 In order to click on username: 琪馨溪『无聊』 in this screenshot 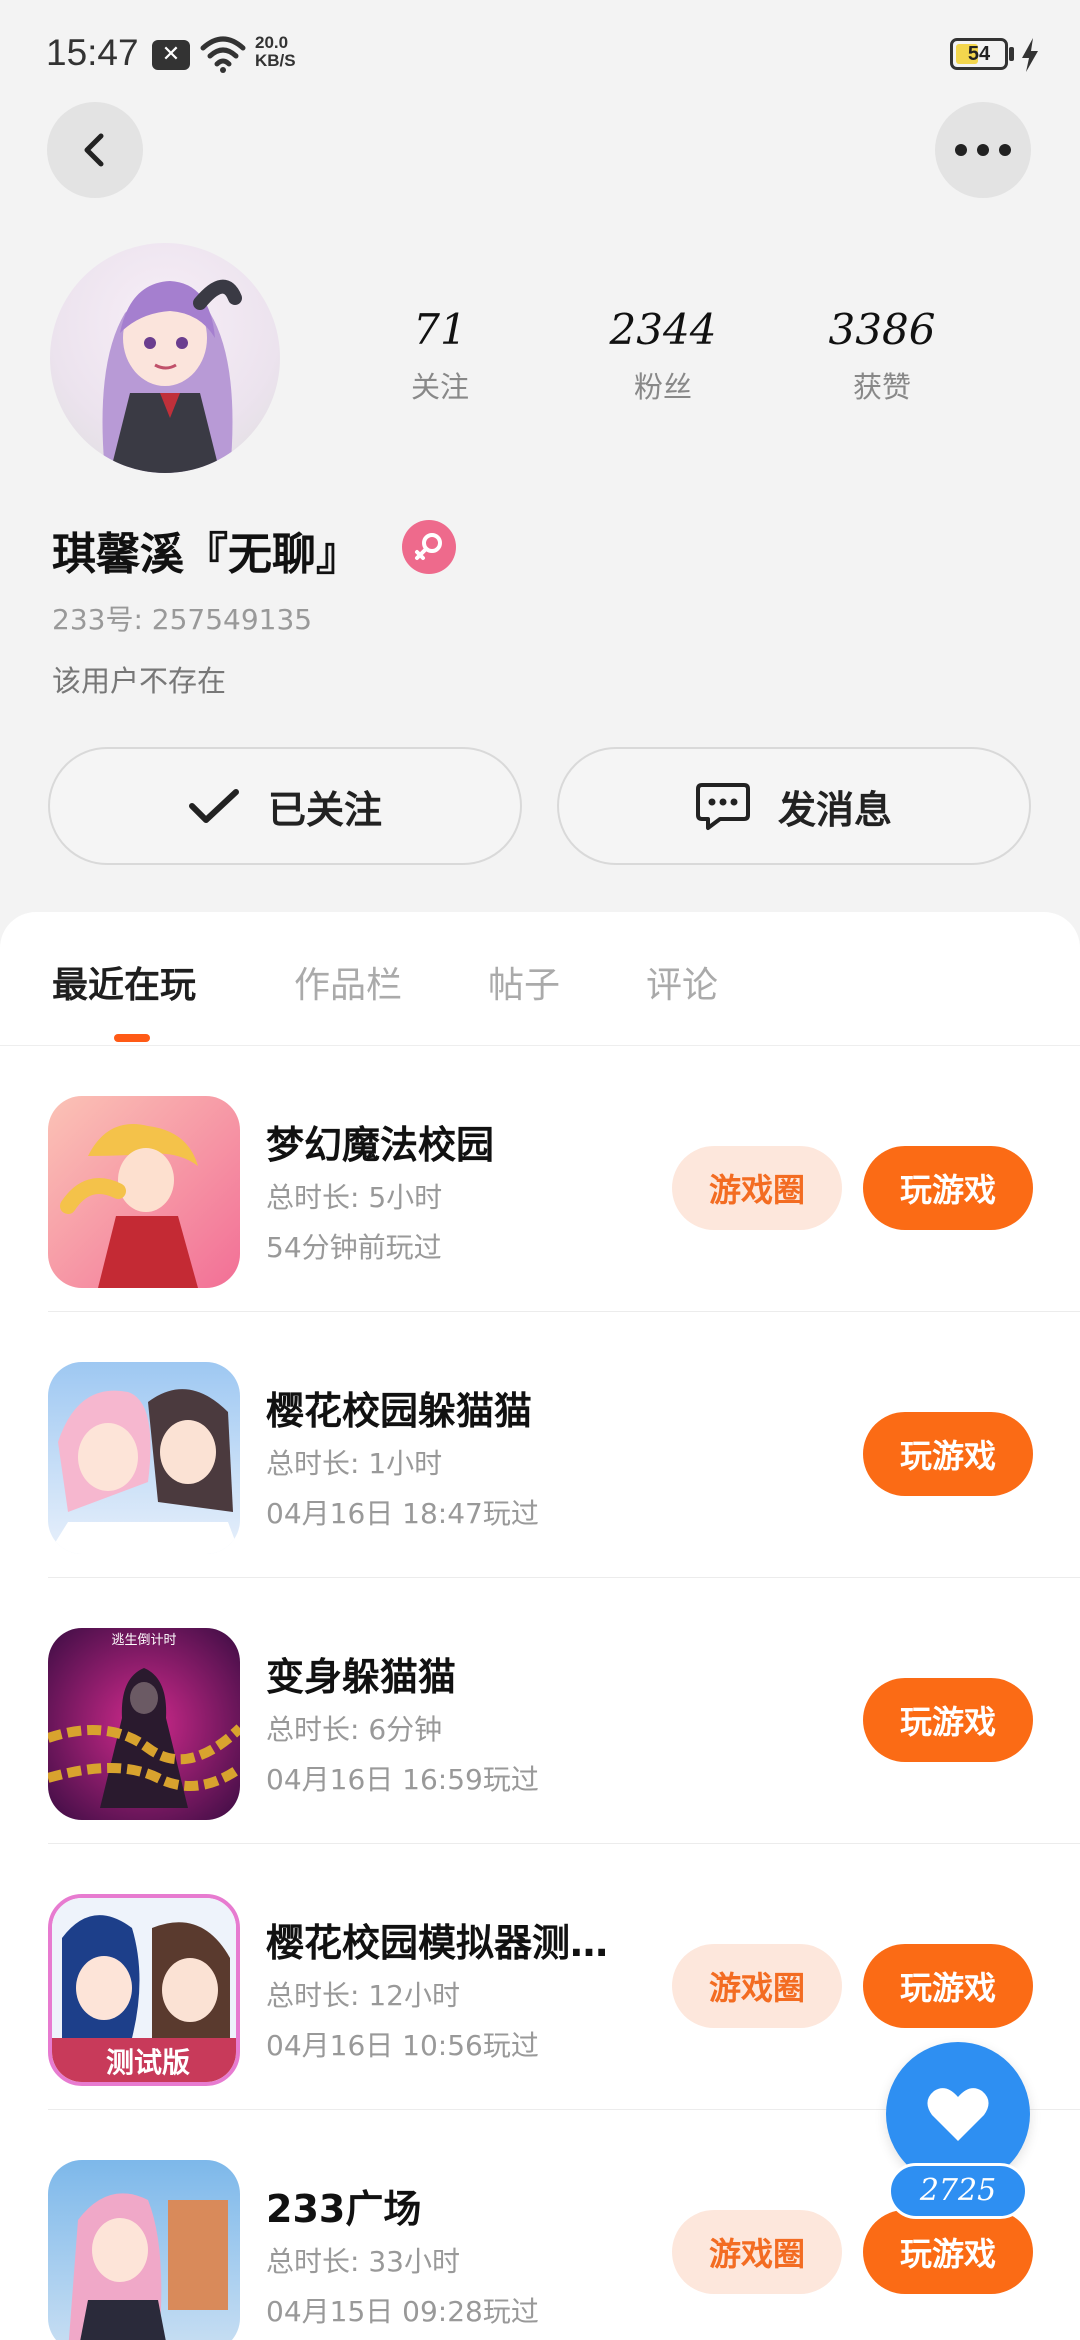, I will do `click(206, 554)`.